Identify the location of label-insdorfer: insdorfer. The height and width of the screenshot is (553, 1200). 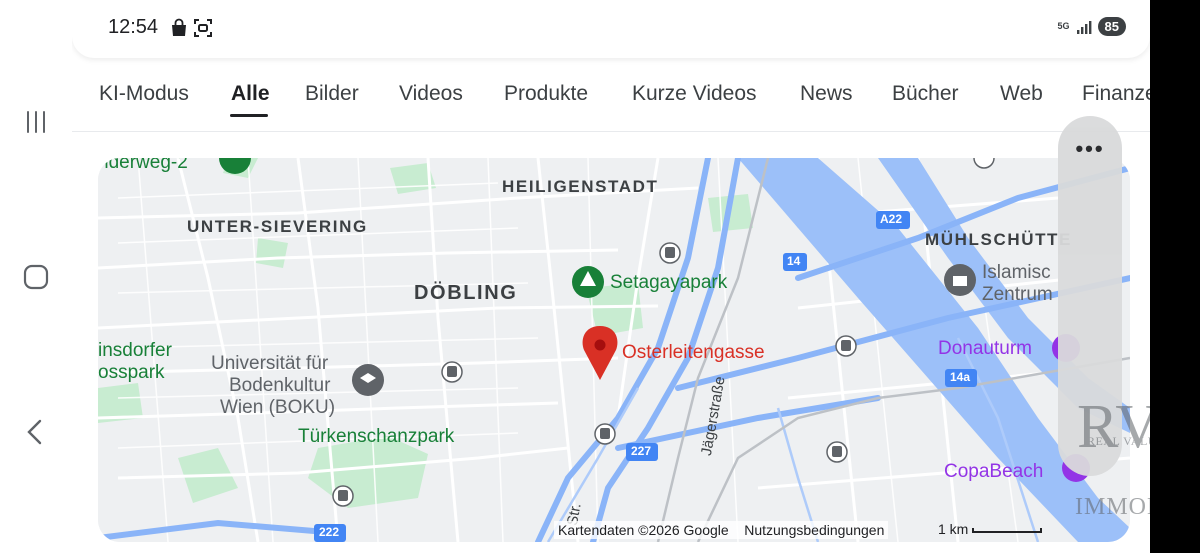
(135, 350).